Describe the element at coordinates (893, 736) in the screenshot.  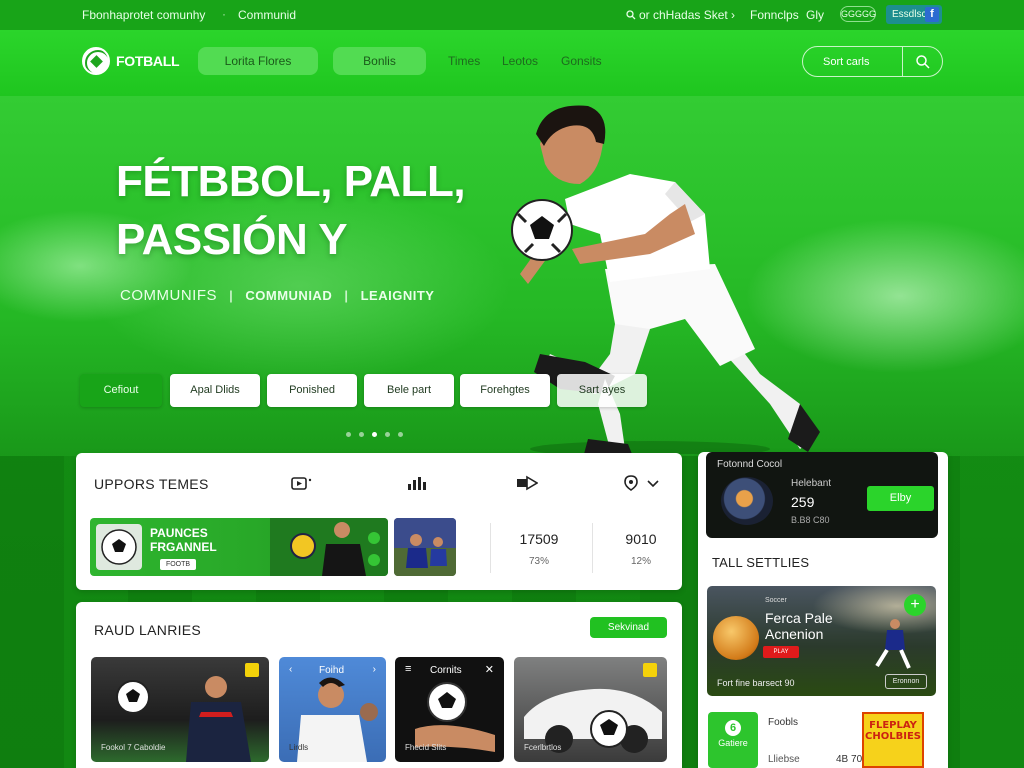
I see `comic-title-2: CHOLBIES` at that location.